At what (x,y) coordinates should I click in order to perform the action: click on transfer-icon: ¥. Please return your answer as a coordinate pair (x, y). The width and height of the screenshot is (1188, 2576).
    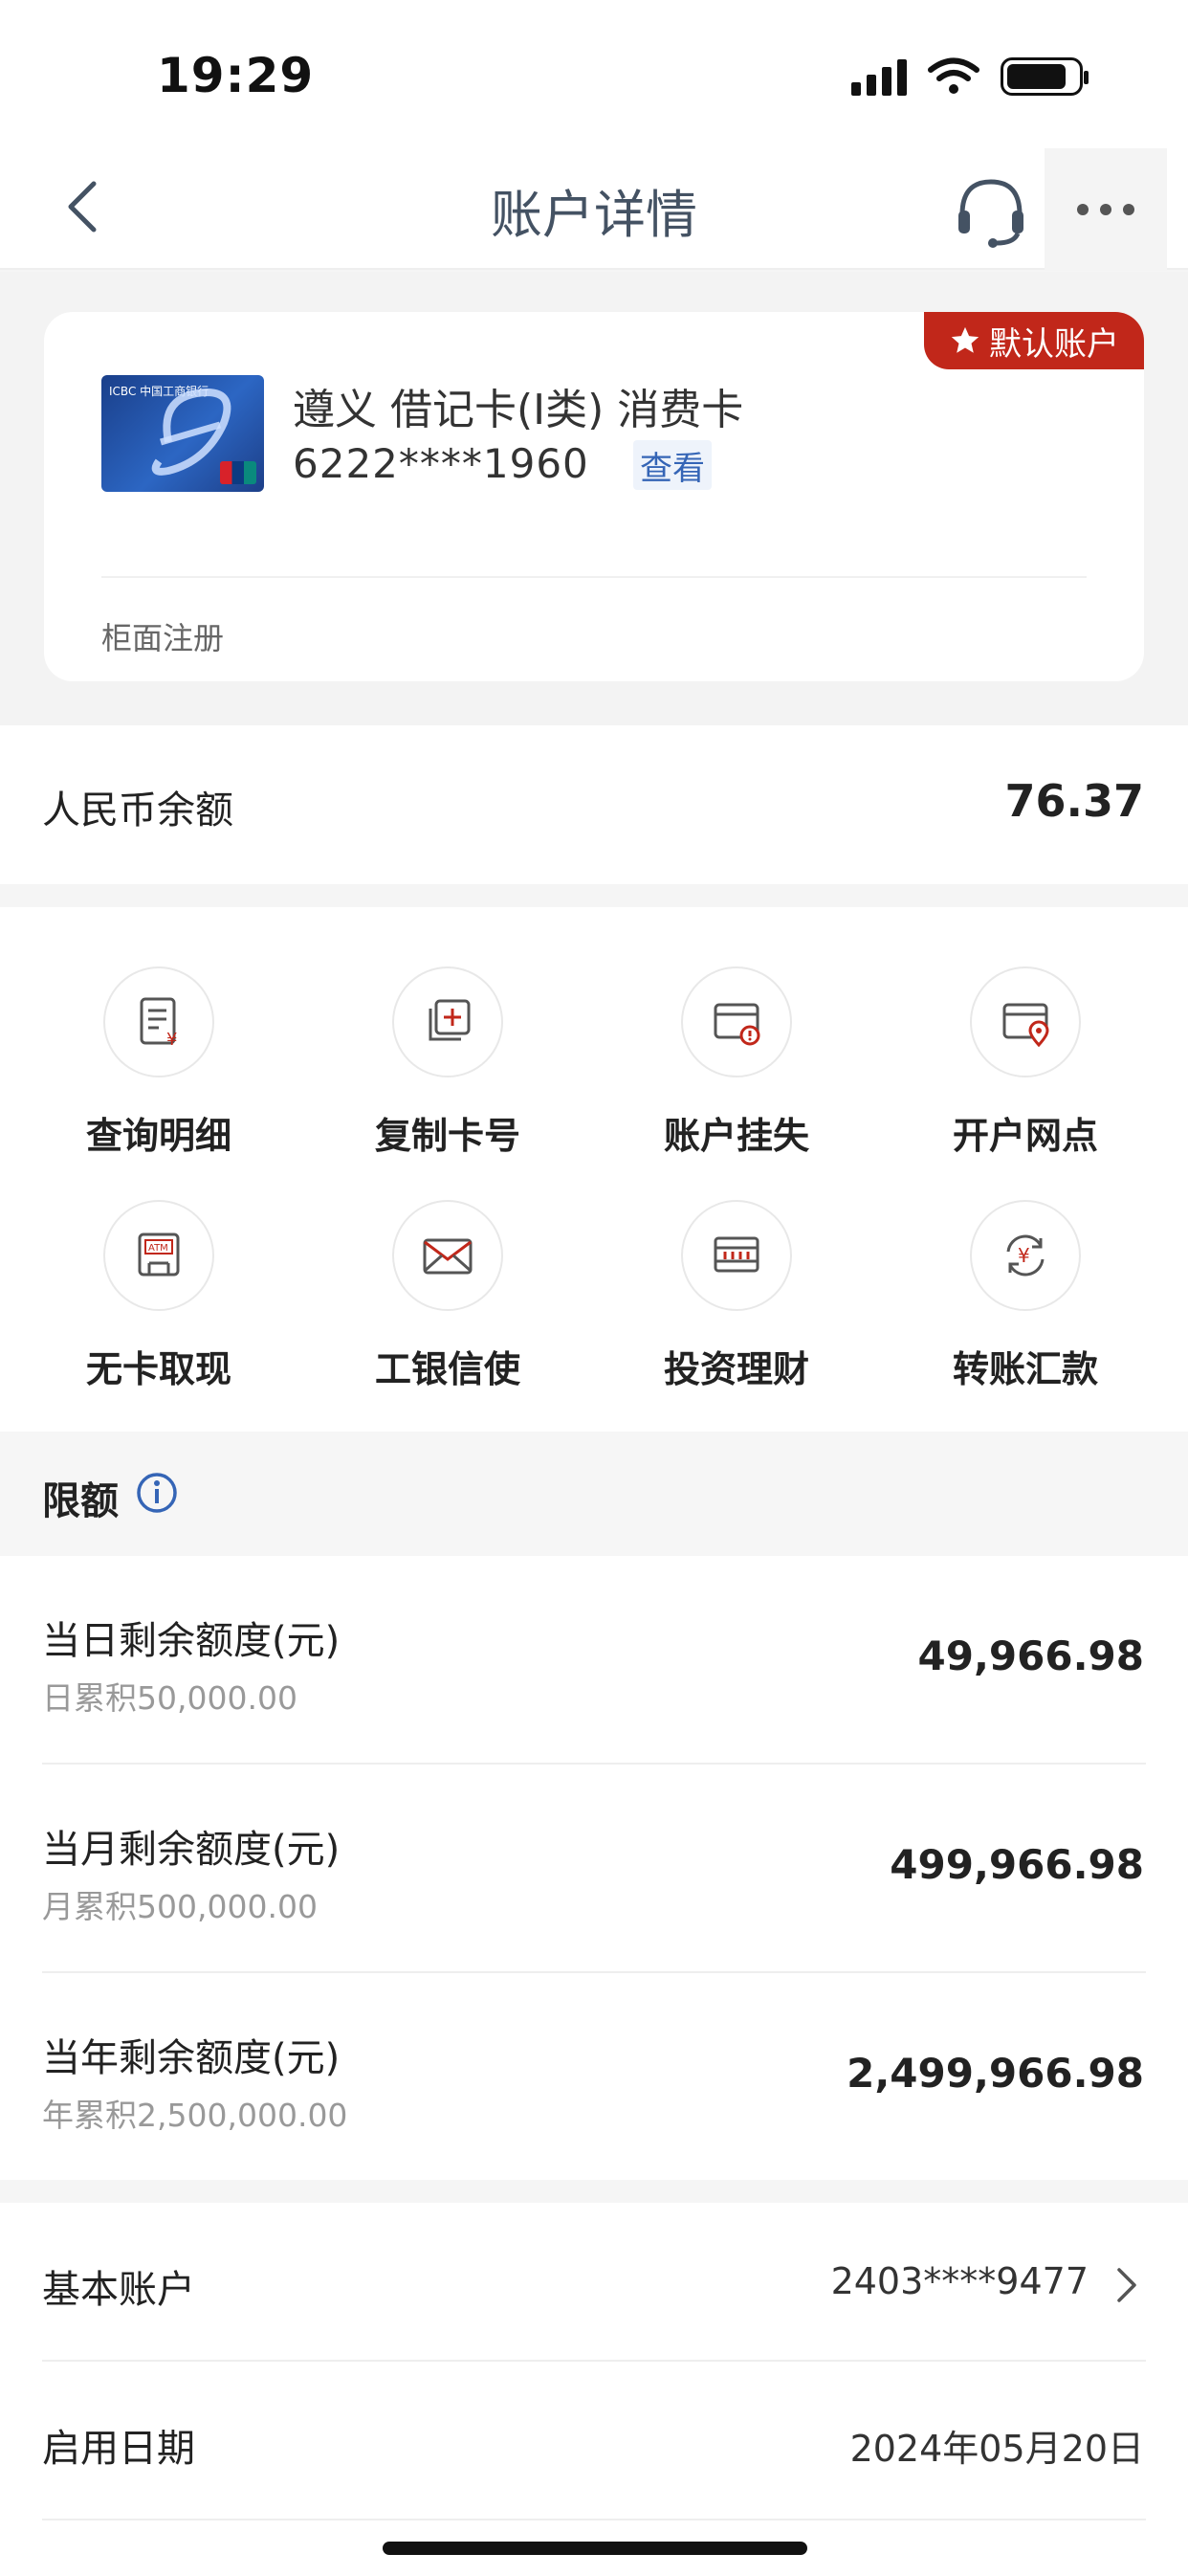
    Looking at the image, I should click on (1025, 1255).